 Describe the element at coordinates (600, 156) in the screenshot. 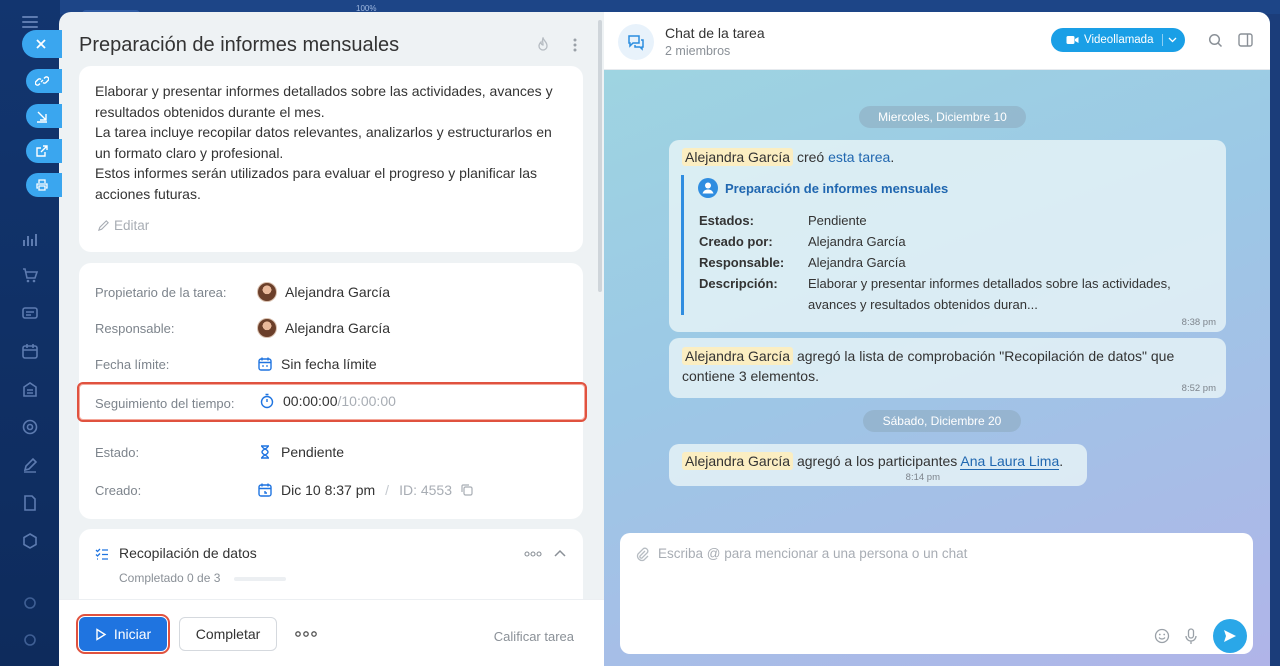

I see `scrollbar` at that location.